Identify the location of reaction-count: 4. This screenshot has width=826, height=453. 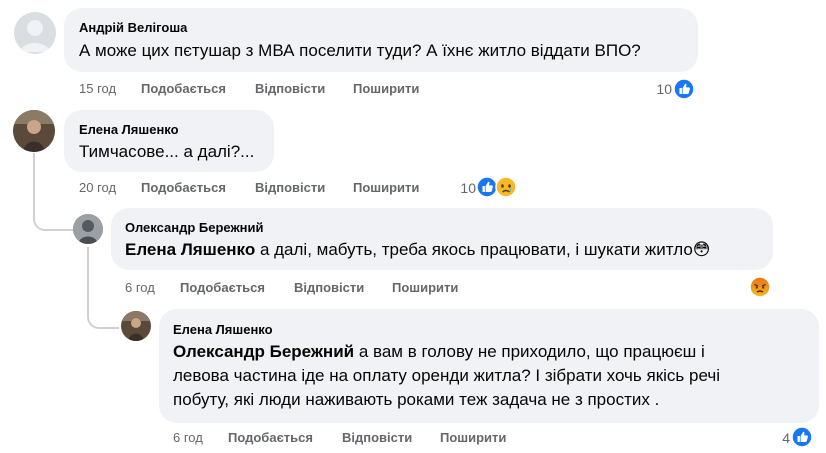
(775, 438).